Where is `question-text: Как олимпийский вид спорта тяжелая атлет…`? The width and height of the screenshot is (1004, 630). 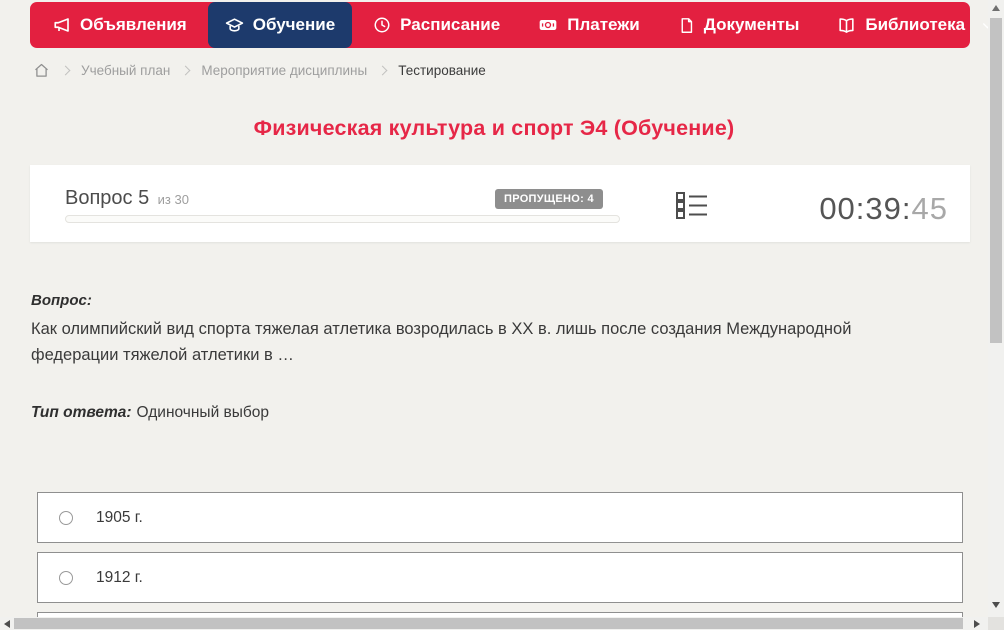
question-text: Как олимпийский вид спорта тяжелая атлет… is located at coordinates (441, 342).